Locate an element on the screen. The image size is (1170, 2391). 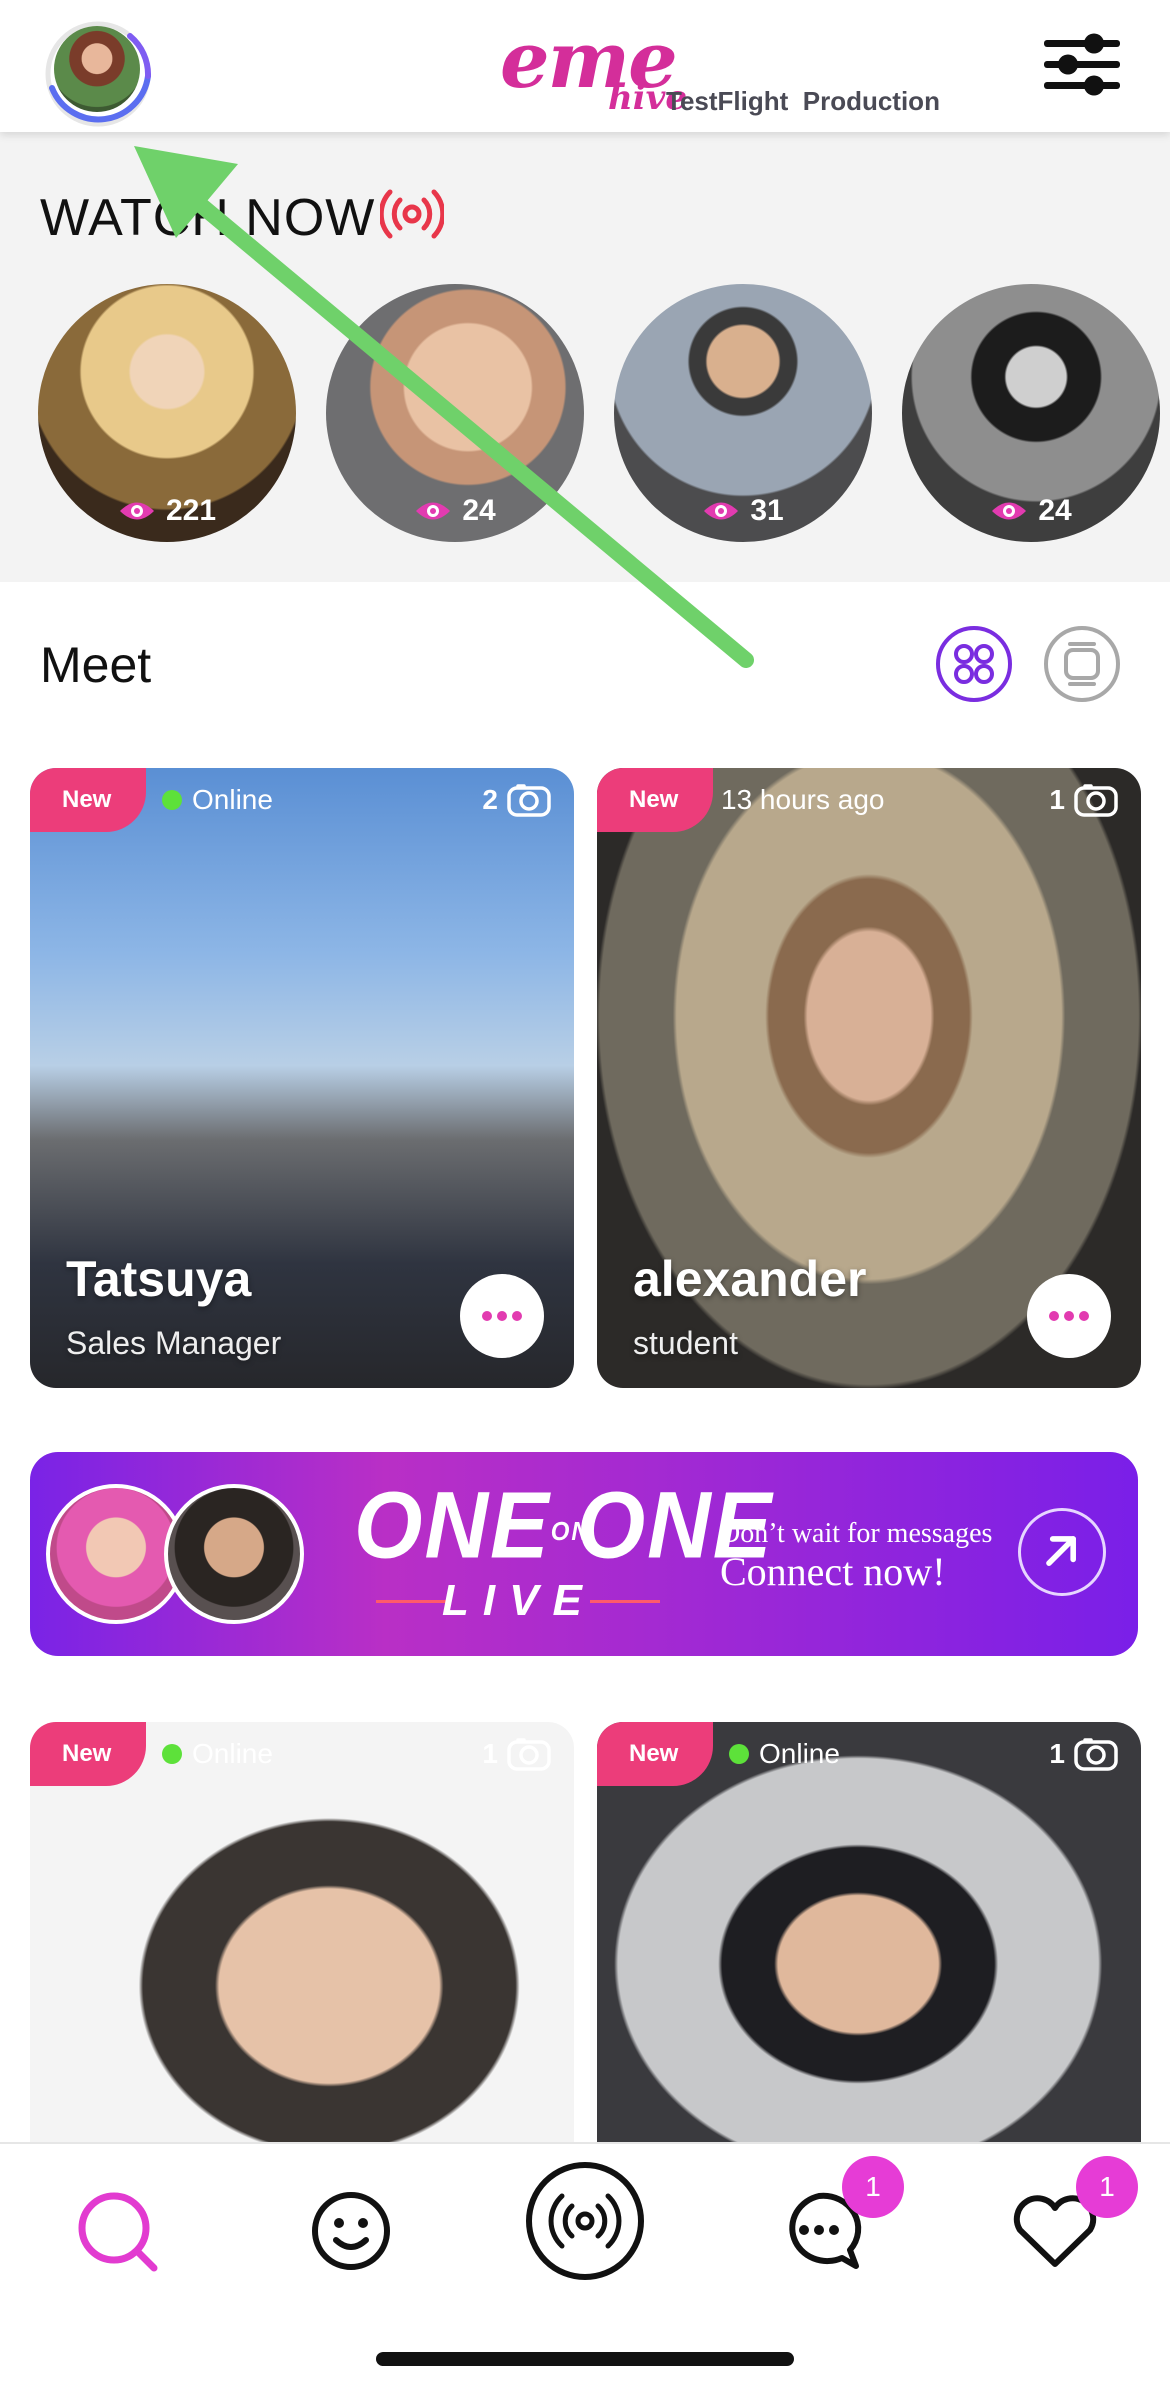
home-indicator is located at coordinates (585, 2359).